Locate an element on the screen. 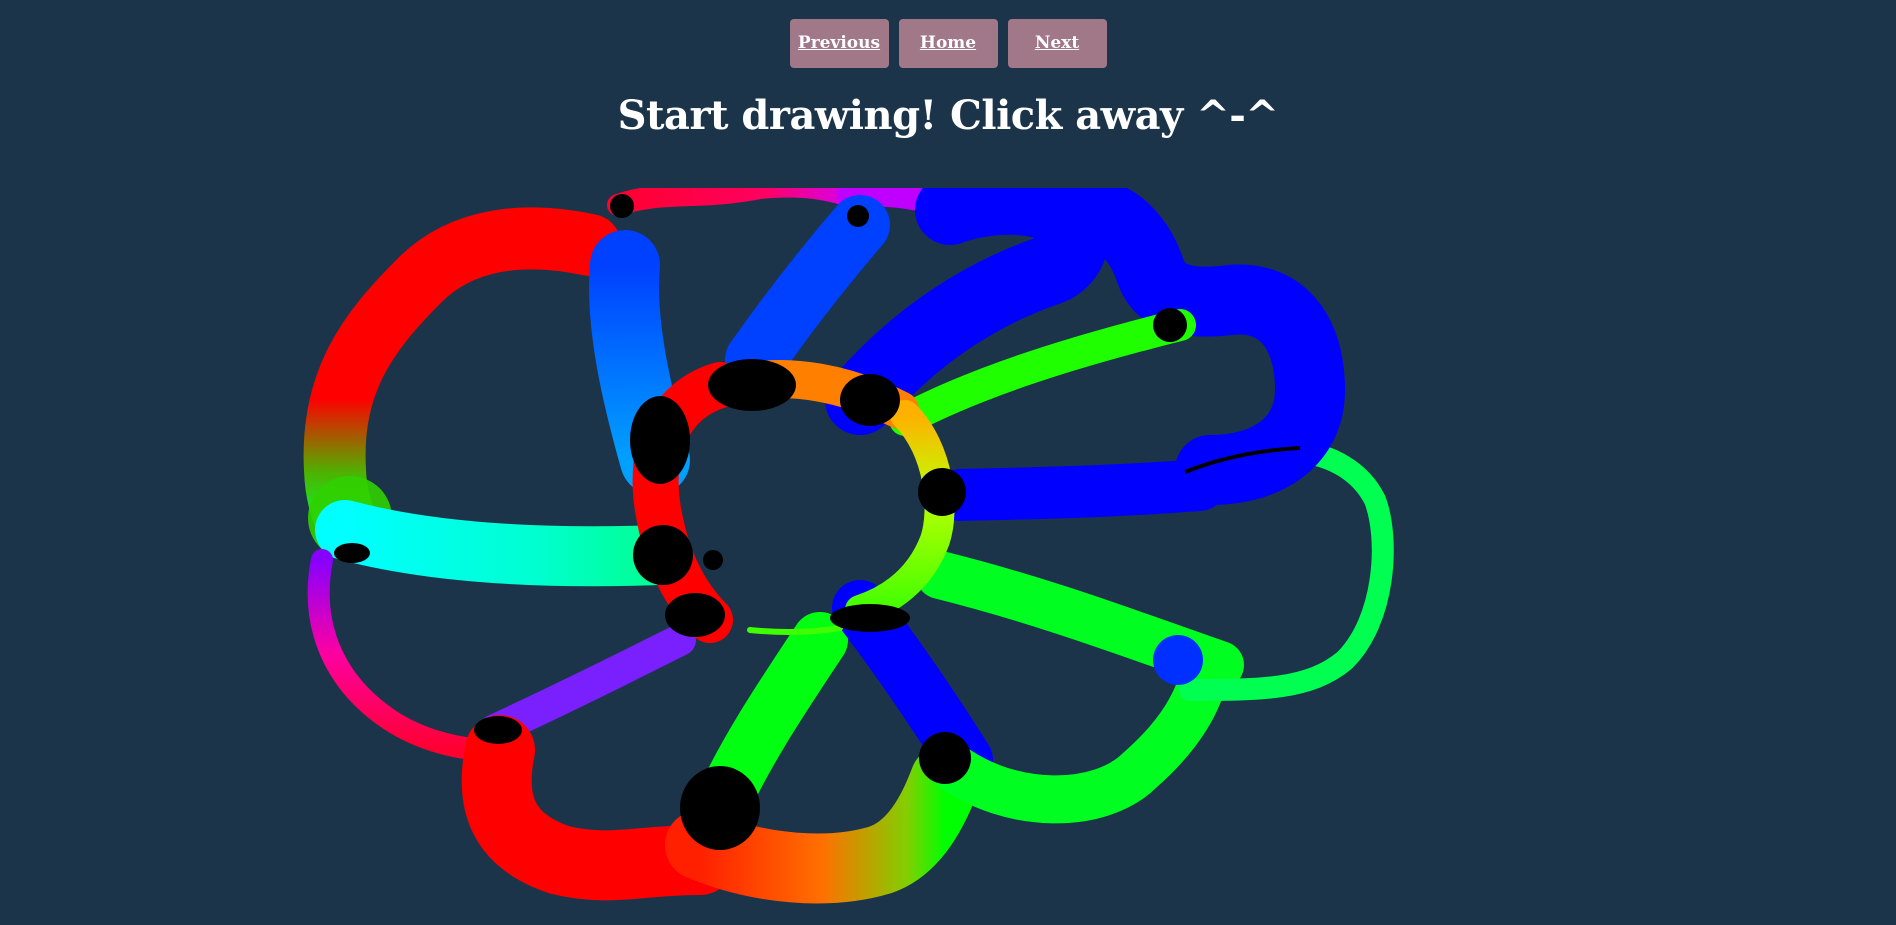  previous-button: Previous is located at coordinates (839, 43).